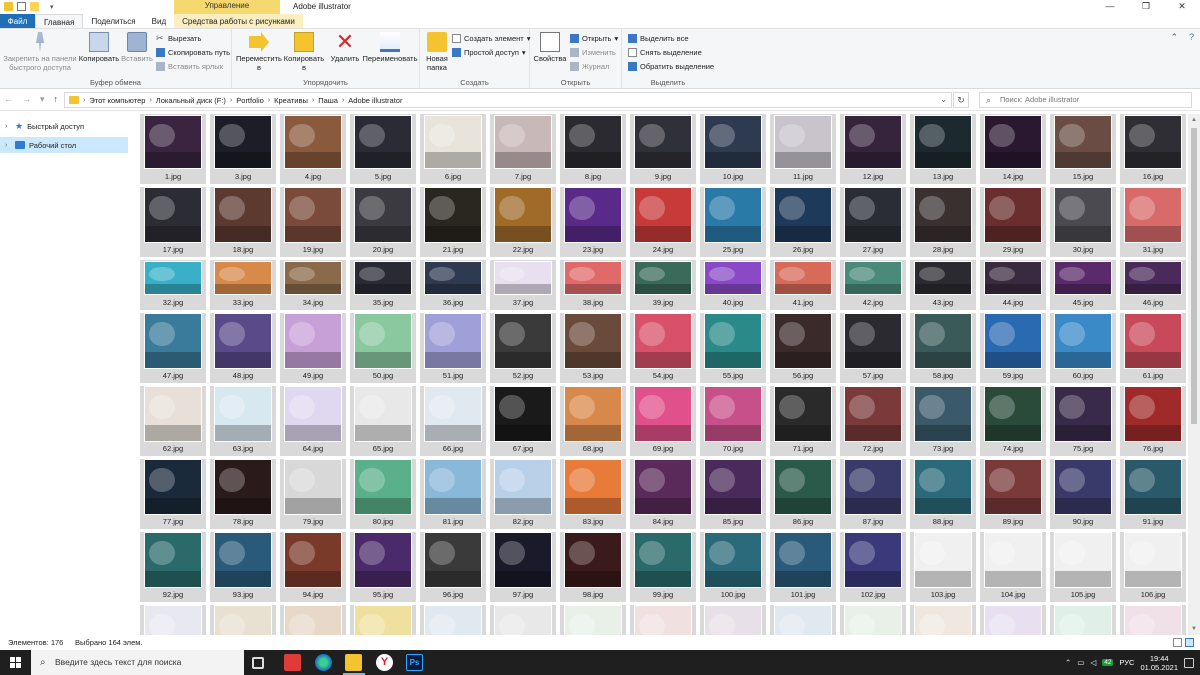 Image resolution: width=1200 pixels, height=675 pixels. What do you see at coordinates (593, 222) in the screenshot?
I see `file-tile: 23.jpg` at bounding box center [593, 222].